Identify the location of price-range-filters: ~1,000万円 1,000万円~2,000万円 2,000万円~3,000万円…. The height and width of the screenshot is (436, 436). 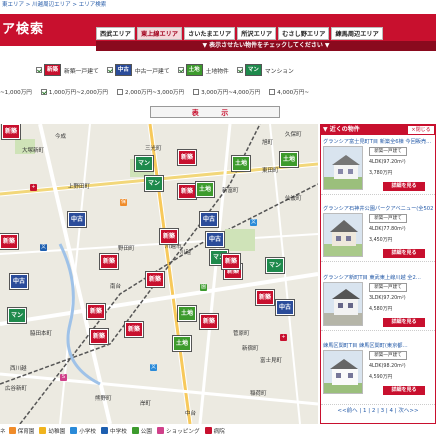
(218, 92).